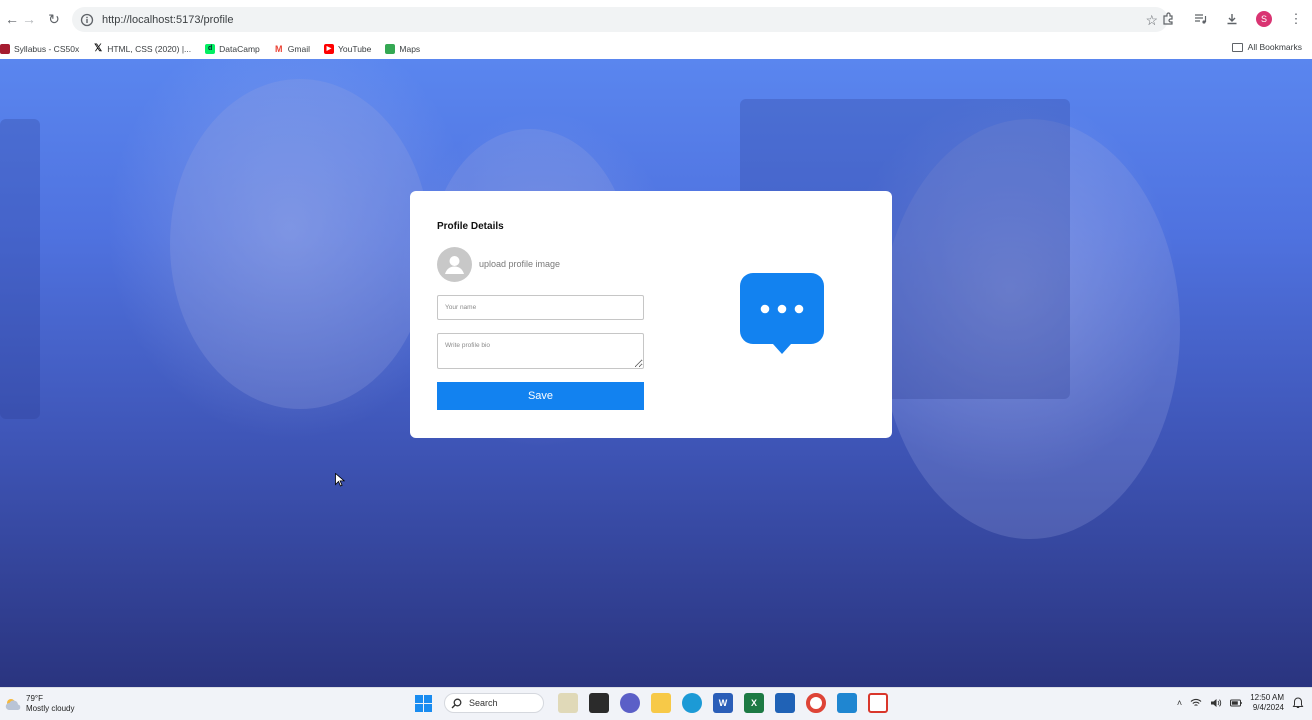  What do you see at coordinates (47, 48) in the screenshot?
I see `bookmark-label: Syllabus - CS50x` at bounding box center [47, 48].